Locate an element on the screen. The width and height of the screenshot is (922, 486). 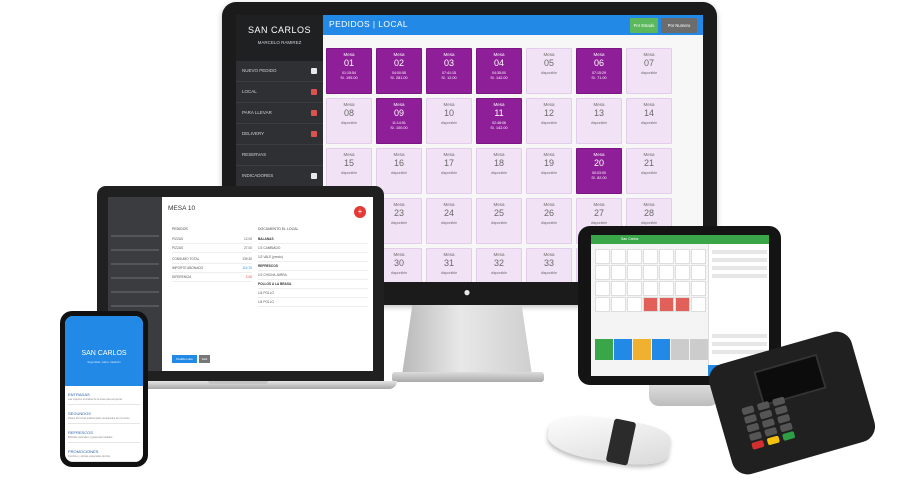
filter-by-status-button: Por Estado is located at coordinates (644, 25).